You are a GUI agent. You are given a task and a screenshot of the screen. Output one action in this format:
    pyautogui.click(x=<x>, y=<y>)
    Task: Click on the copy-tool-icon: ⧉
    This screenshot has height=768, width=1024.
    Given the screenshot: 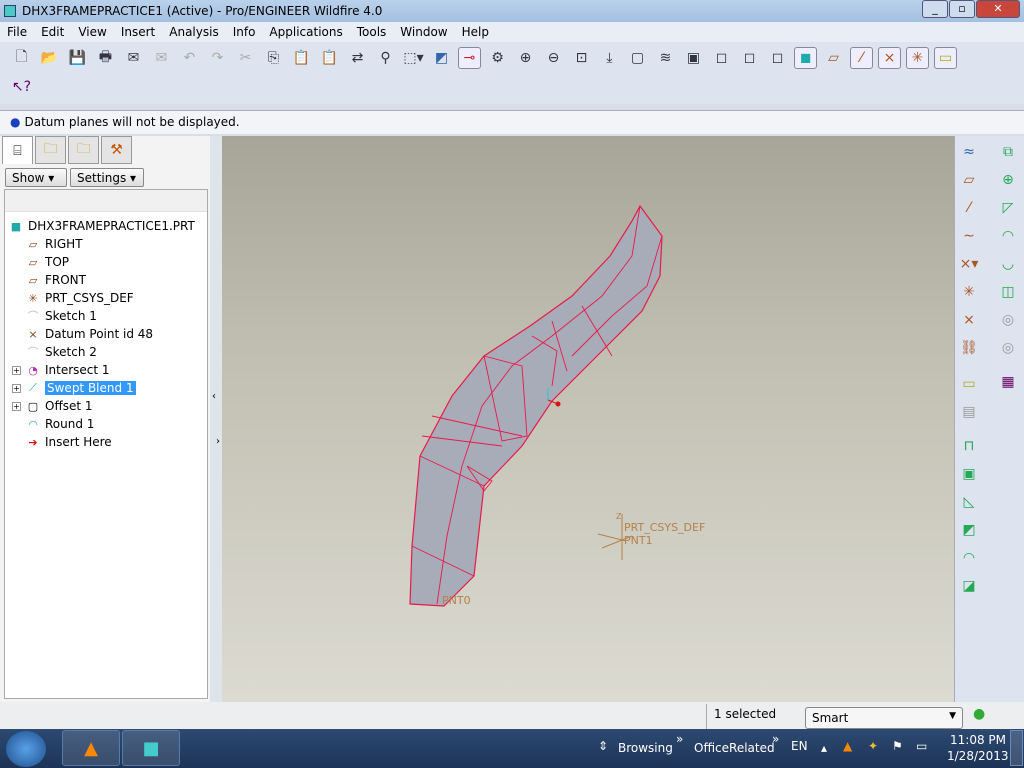 What is the action you would take?
    pyautogui.click(x=1008, y=155)
    